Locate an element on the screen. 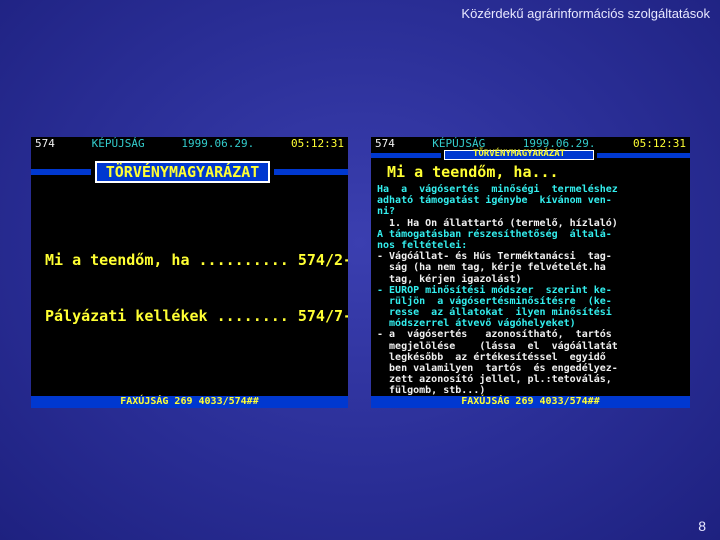 This screenshot has width=720, height=540. body-line: fülgomb, stb...) is located at coordinates (431, 391).